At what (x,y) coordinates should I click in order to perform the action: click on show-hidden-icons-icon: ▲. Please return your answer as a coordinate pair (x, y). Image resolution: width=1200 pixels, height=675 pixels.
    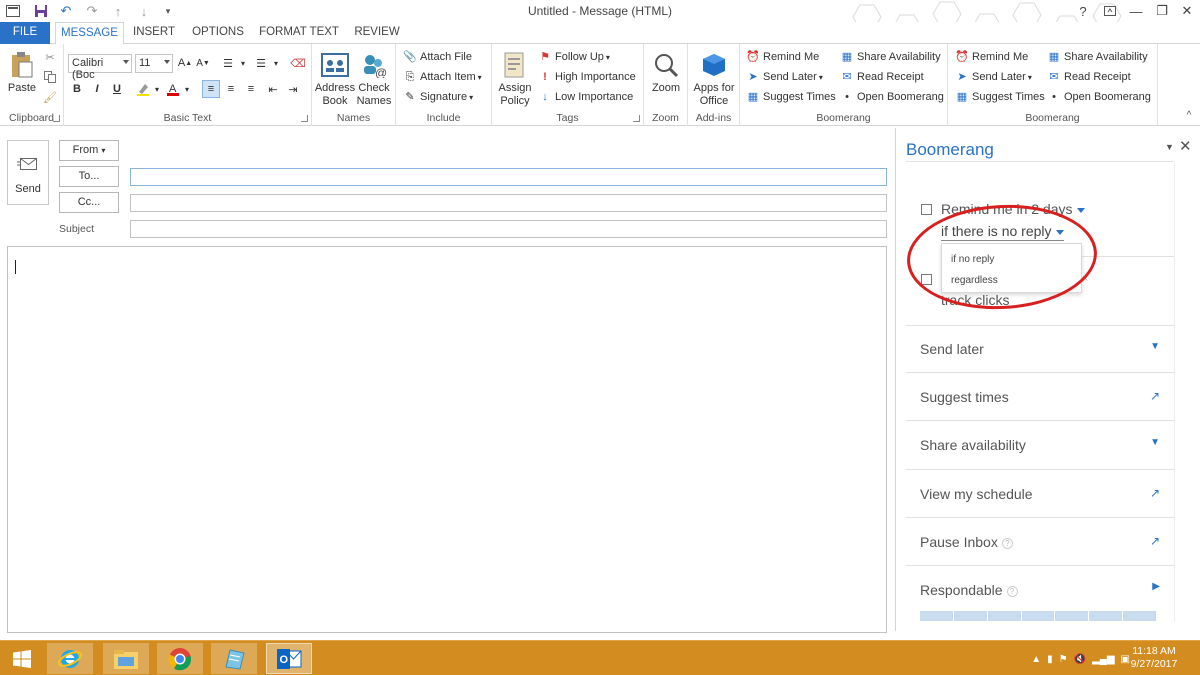
    Looking at the image, I should click on (1036, 659).